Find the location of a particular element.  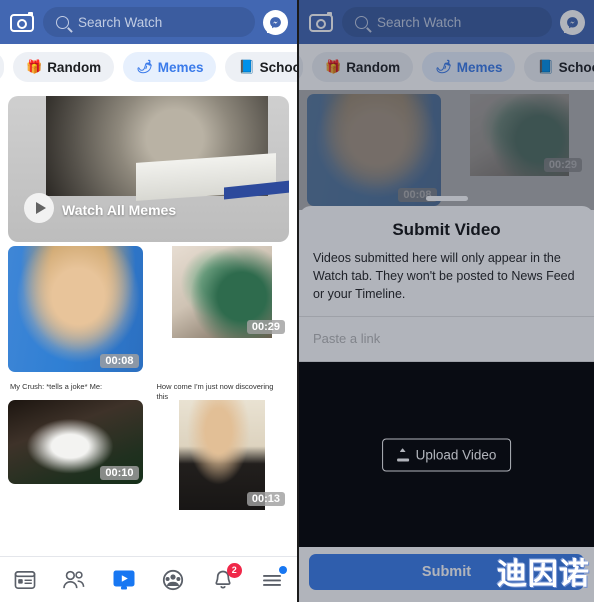

nav-notifications: 2 is located at coordinates (224, 578).